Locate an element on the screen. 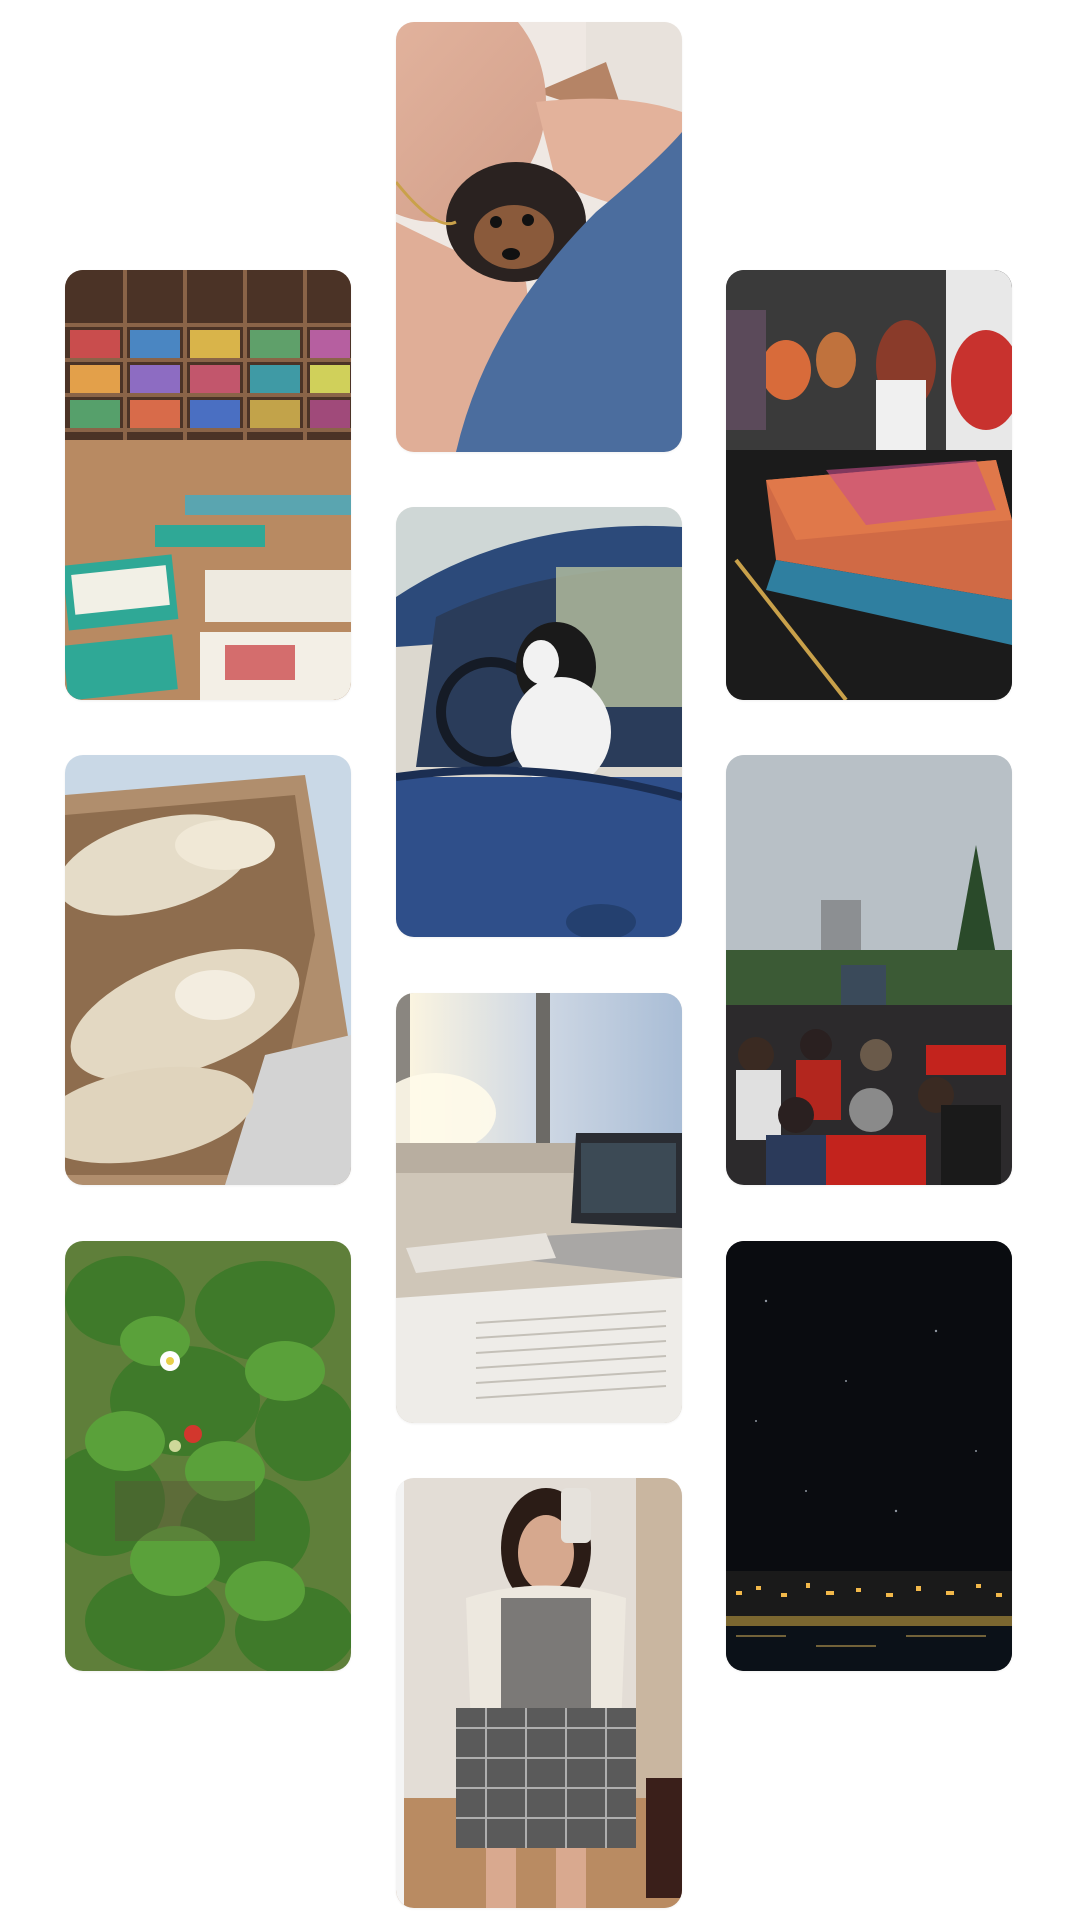 Image resolution: width=1080 pixels, height=1920 pixels. bookstore-image is located at coordinates (208, 485).